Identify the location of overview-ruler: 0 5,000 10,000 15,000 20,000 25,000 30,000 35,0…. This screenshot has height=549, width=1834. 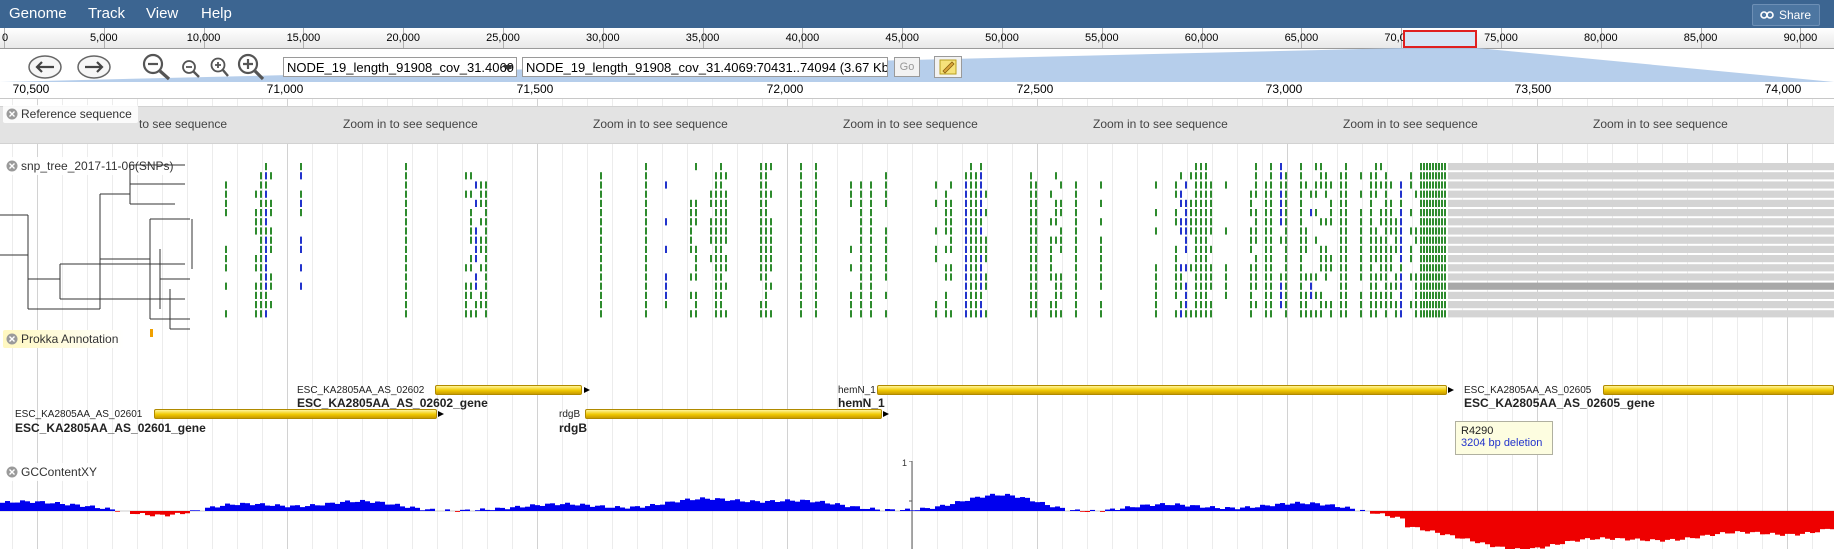
(917, 38).